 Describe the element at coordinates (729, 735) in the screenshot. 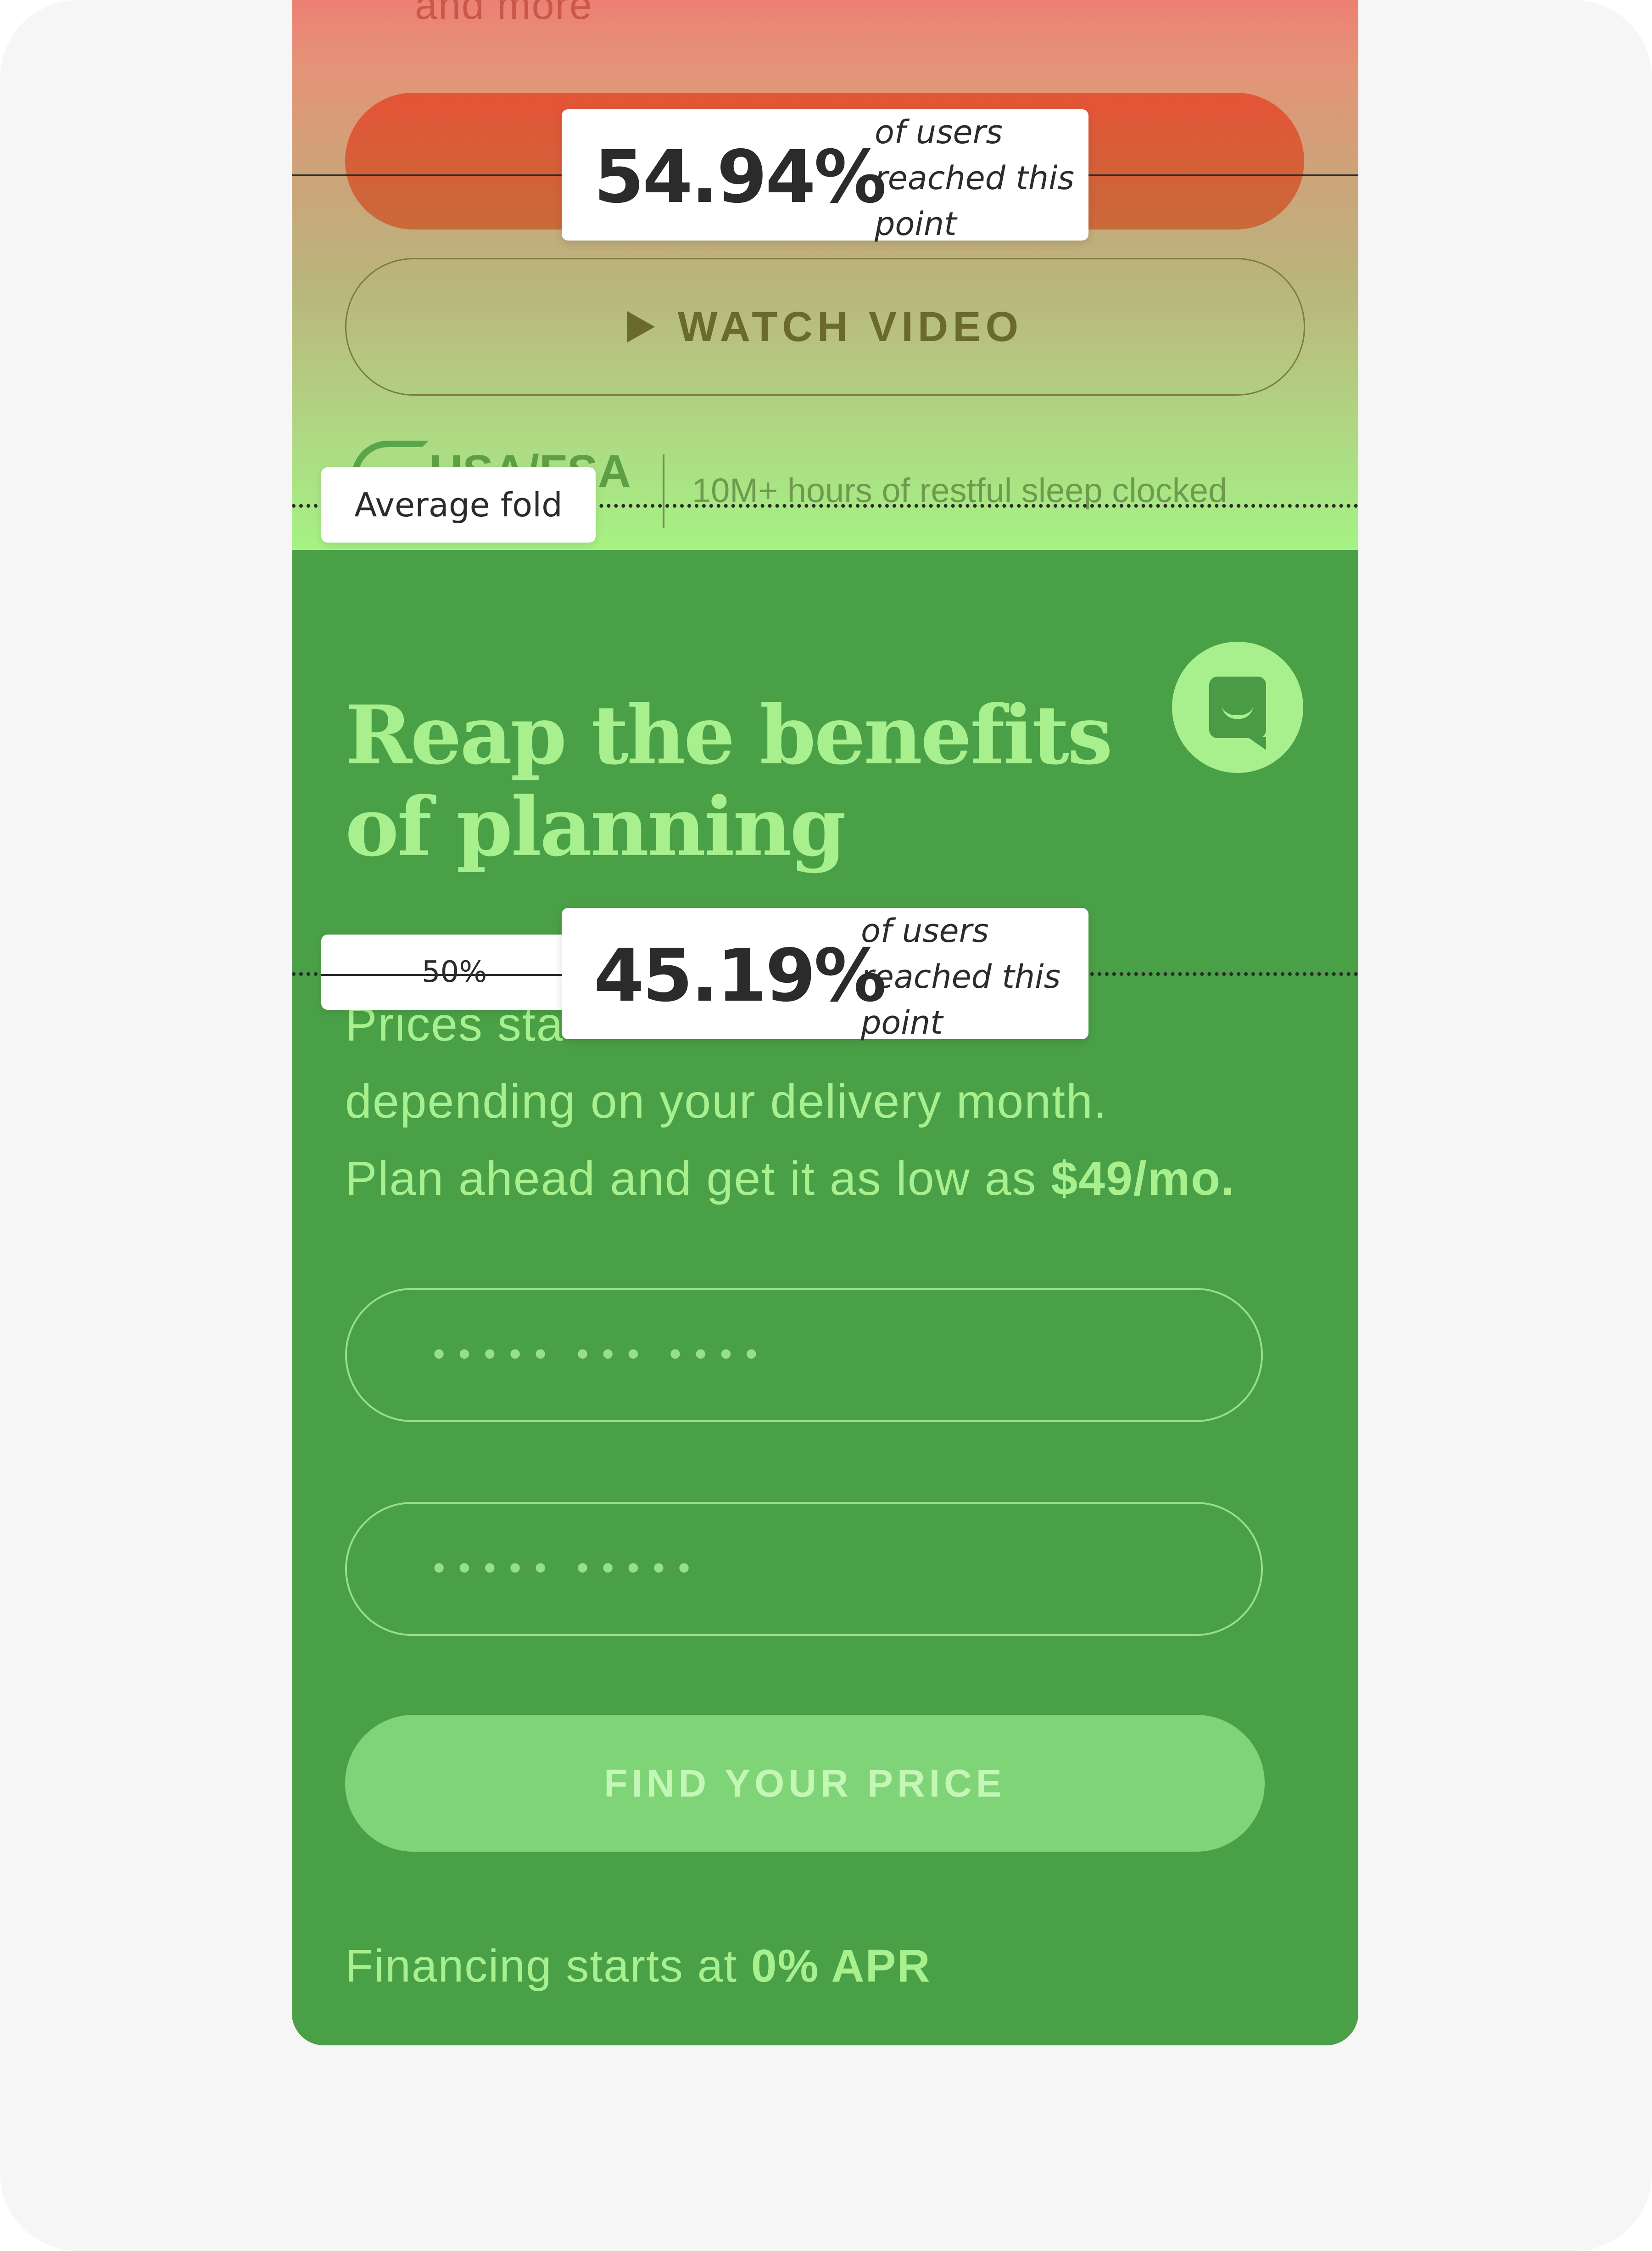

I see `heading-line-1: Reap the benefits` at that location.